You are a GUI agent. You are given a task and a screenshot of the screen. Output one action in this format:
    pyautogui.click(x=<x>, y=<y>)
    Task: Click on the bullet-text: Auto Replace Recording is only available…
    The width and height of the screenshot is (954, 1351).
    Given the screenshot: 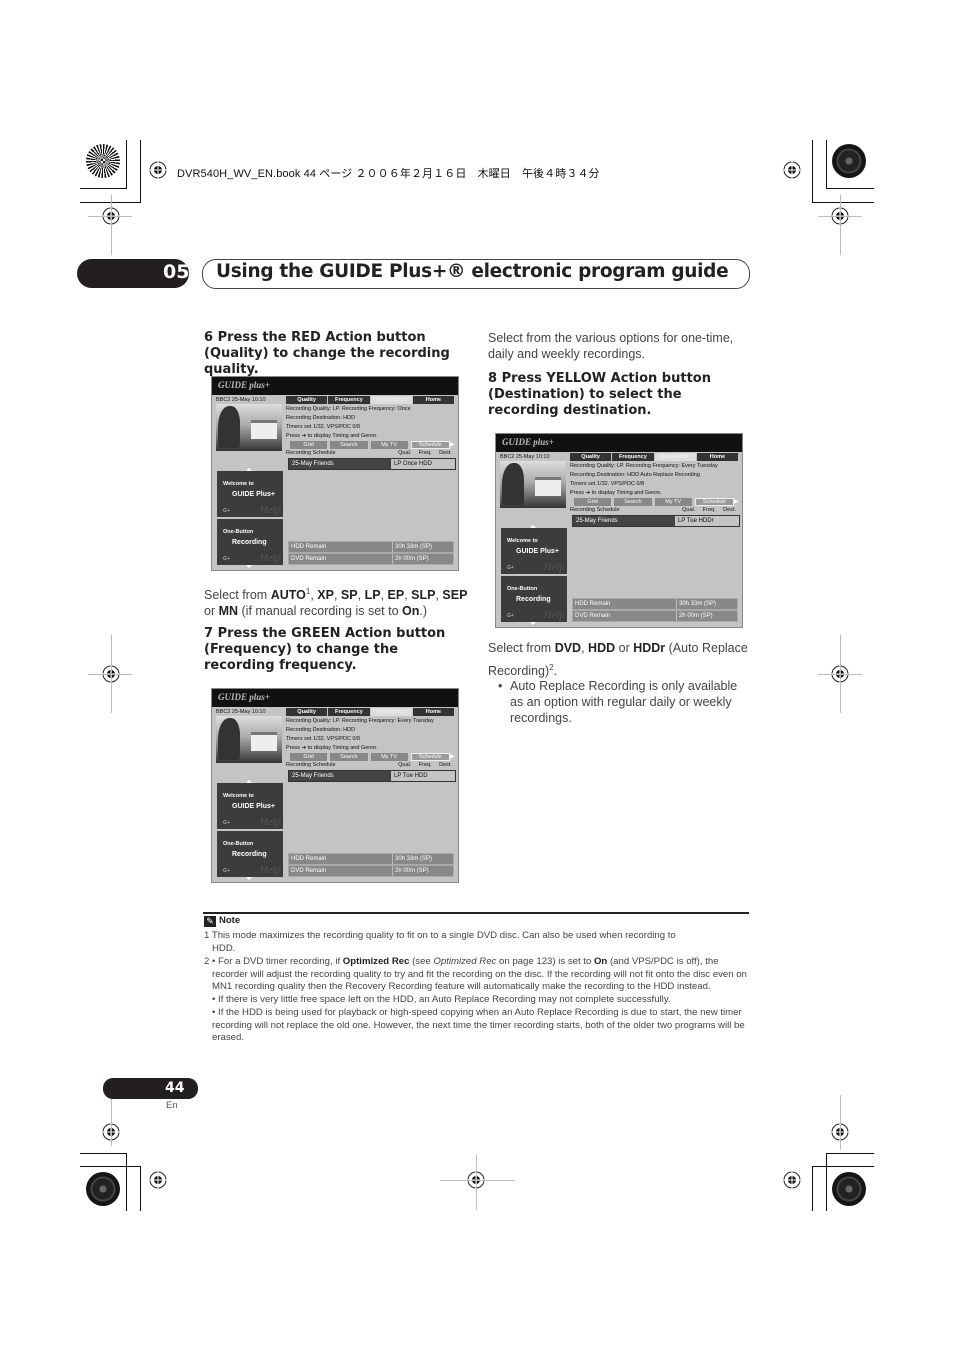 What is the action you would take?
    pyautogui.click(x=624, y=702)
    